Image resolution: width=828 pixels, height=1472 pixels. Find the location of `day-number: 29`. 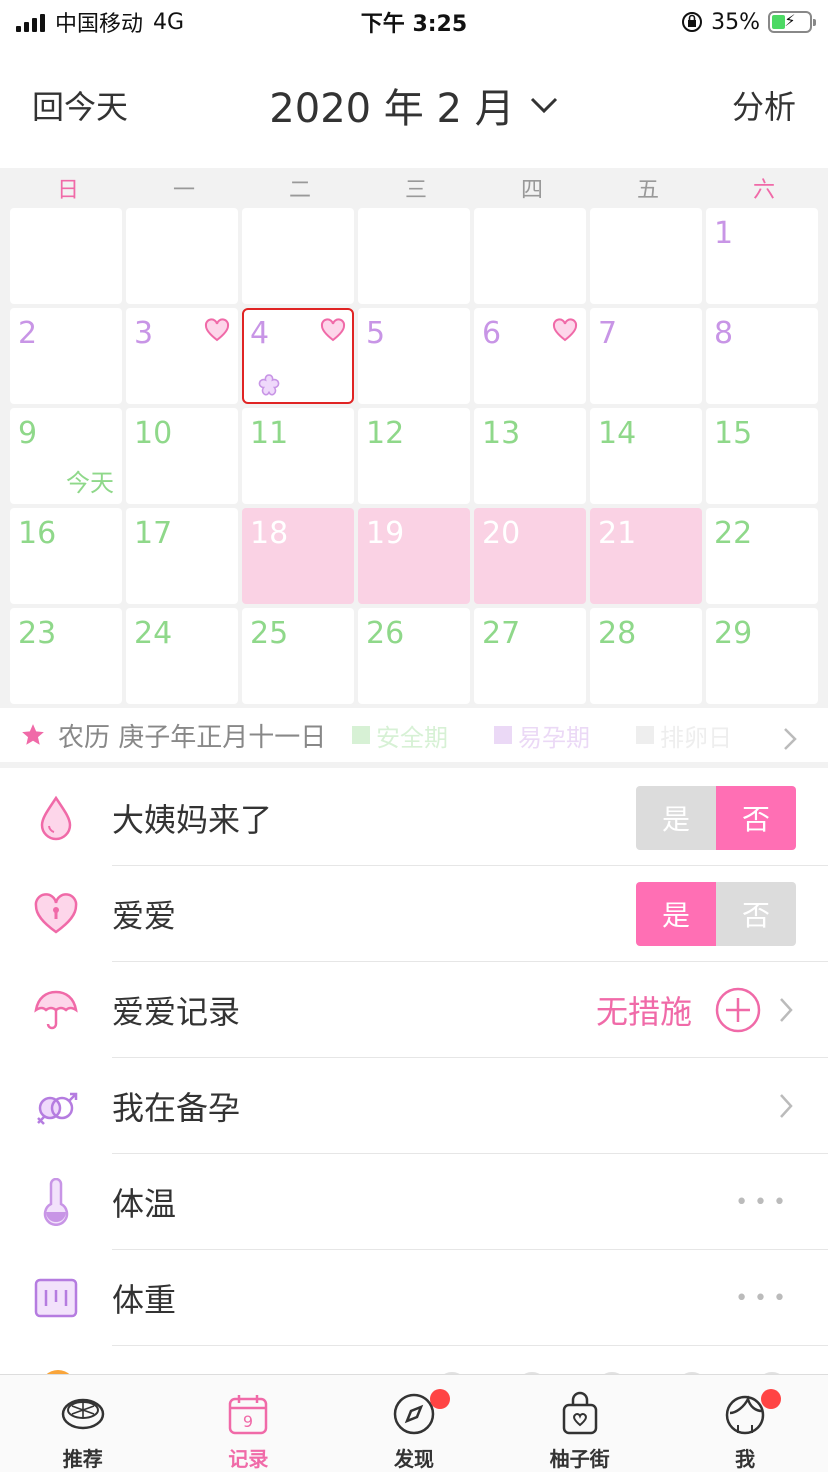

day-number: 29 is located at coordinates (733, 633).